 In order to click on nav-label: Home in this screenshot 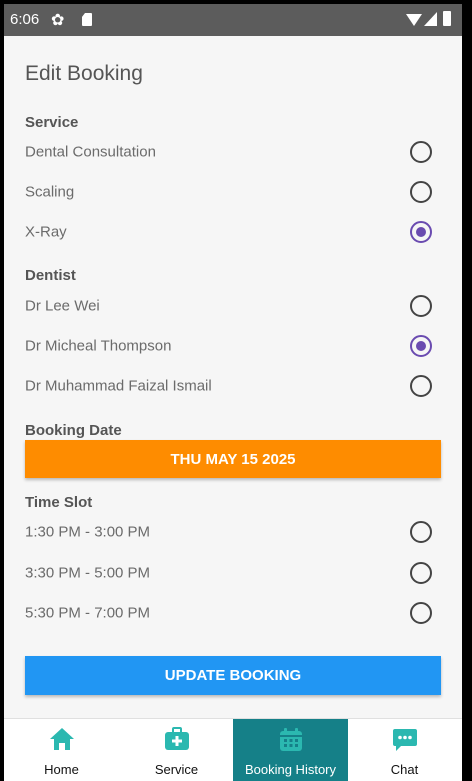, I will do `click(61, 769)`.